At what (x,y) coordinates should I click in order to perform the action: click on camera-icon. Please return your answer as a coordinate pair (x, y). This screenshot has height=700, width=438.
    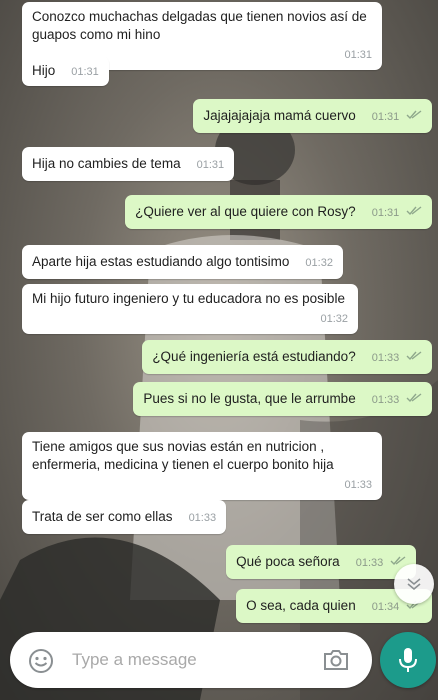
    Looking at the image, I should click on (336, 660).